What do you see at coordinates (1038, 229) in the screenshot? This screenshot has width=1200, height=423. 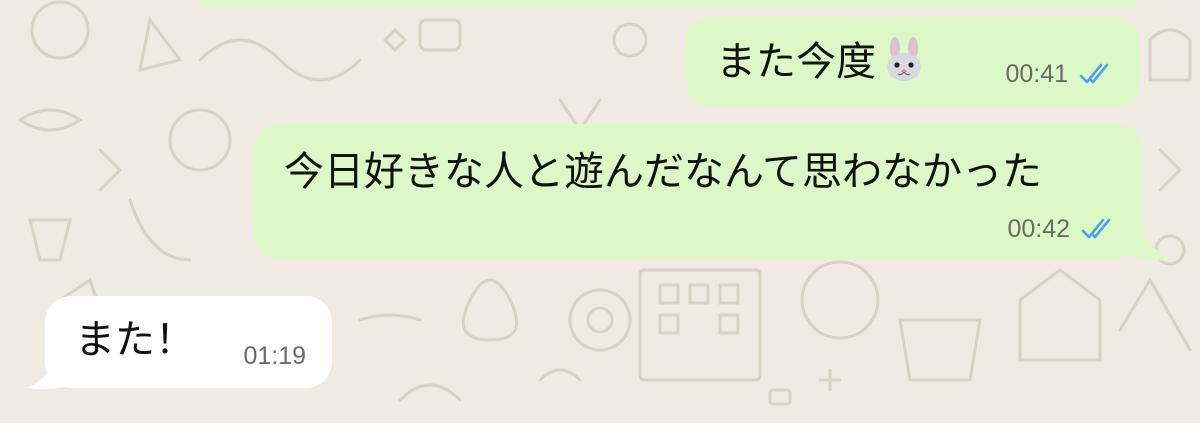 I see `message-time: 00:42` at bounding box center [1038, 229].